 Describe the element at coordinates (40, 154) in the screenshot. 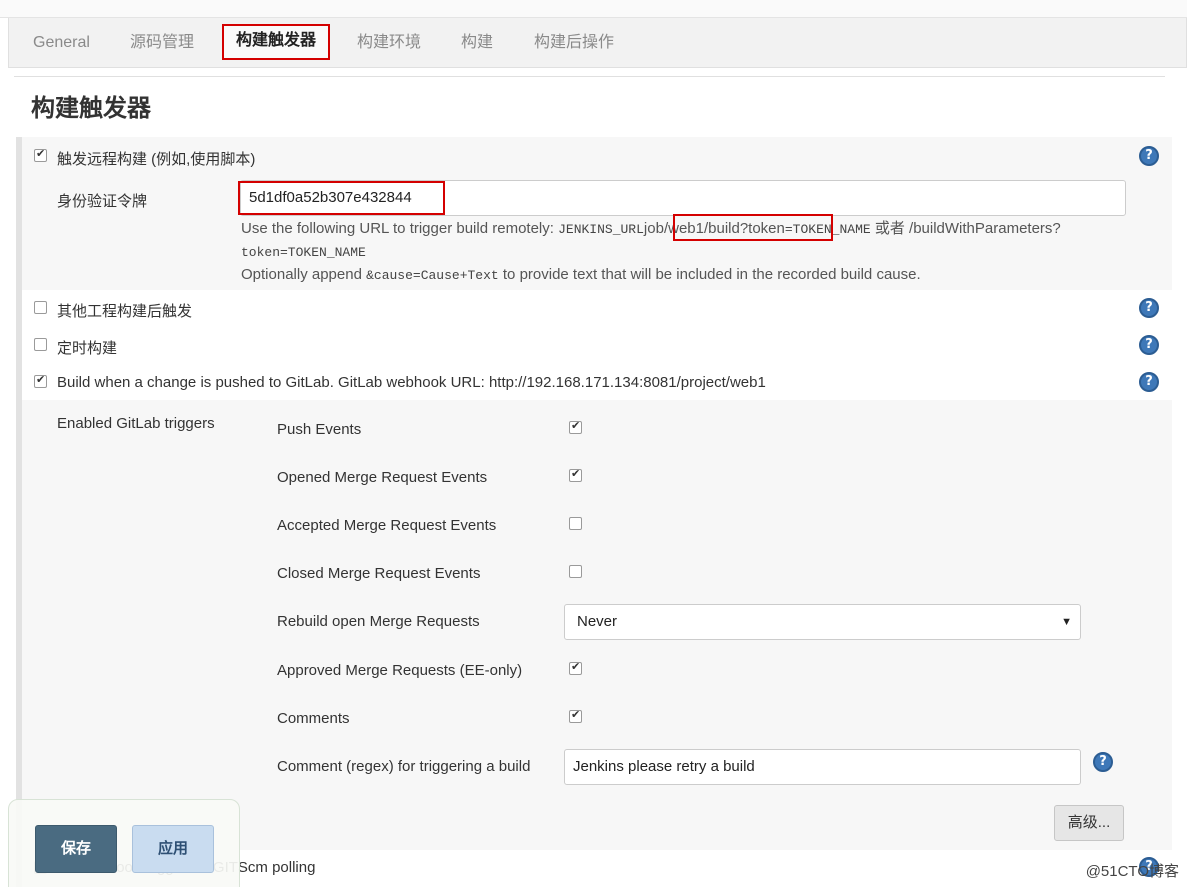

I see `remote-trigger-checkbox` at that location.